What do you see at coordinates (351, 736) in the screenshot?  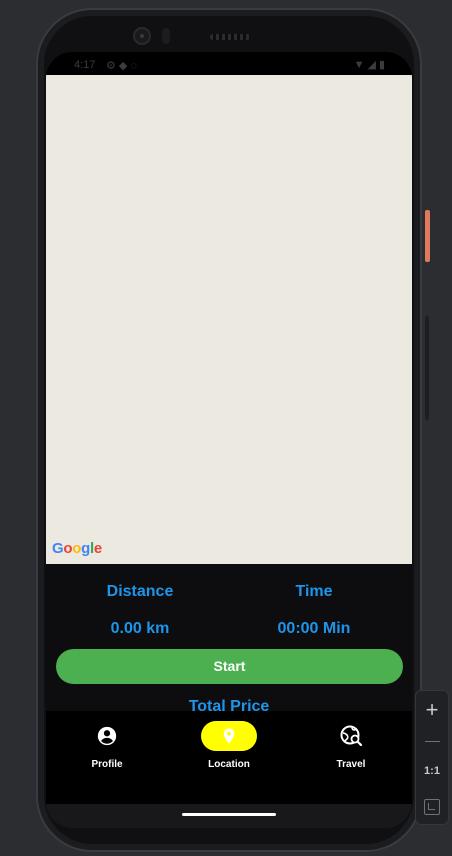 I see `travel-explore-icon` at bounding box center [351, 736].